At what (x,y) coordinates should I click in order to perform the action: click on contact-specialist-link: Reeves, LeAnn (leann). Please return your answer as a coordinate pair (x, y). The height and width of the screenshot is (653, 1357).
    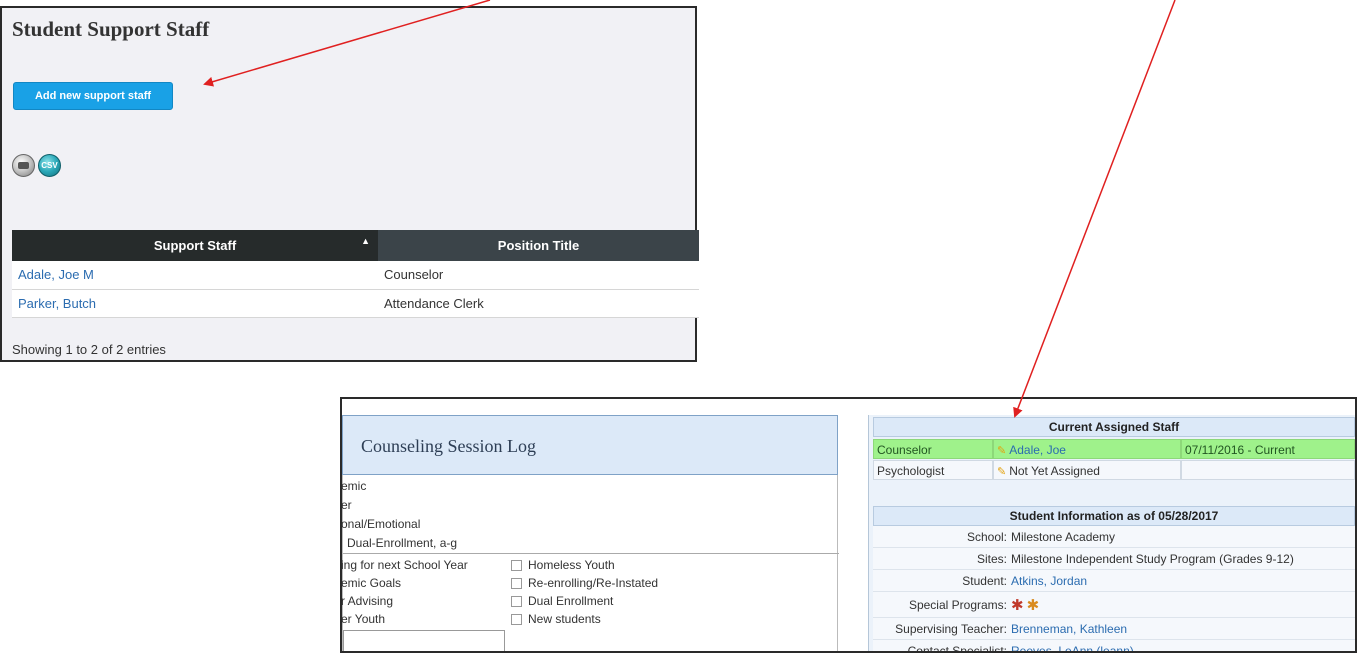
    Looking at the image, I should click on (1072, 645).